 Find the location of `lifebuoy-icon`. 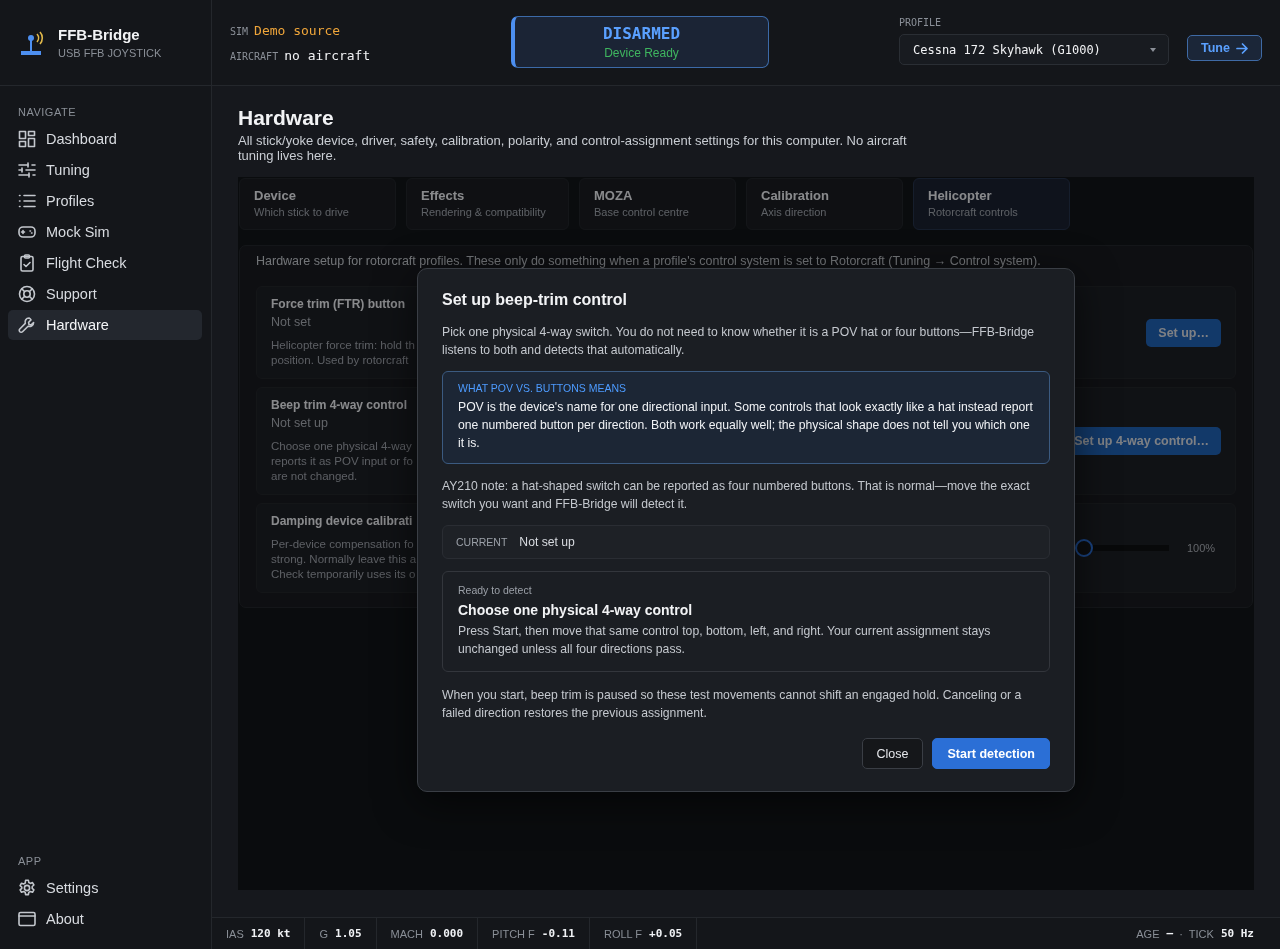

lifebuoy-icon is located at coordinates (27, 294).